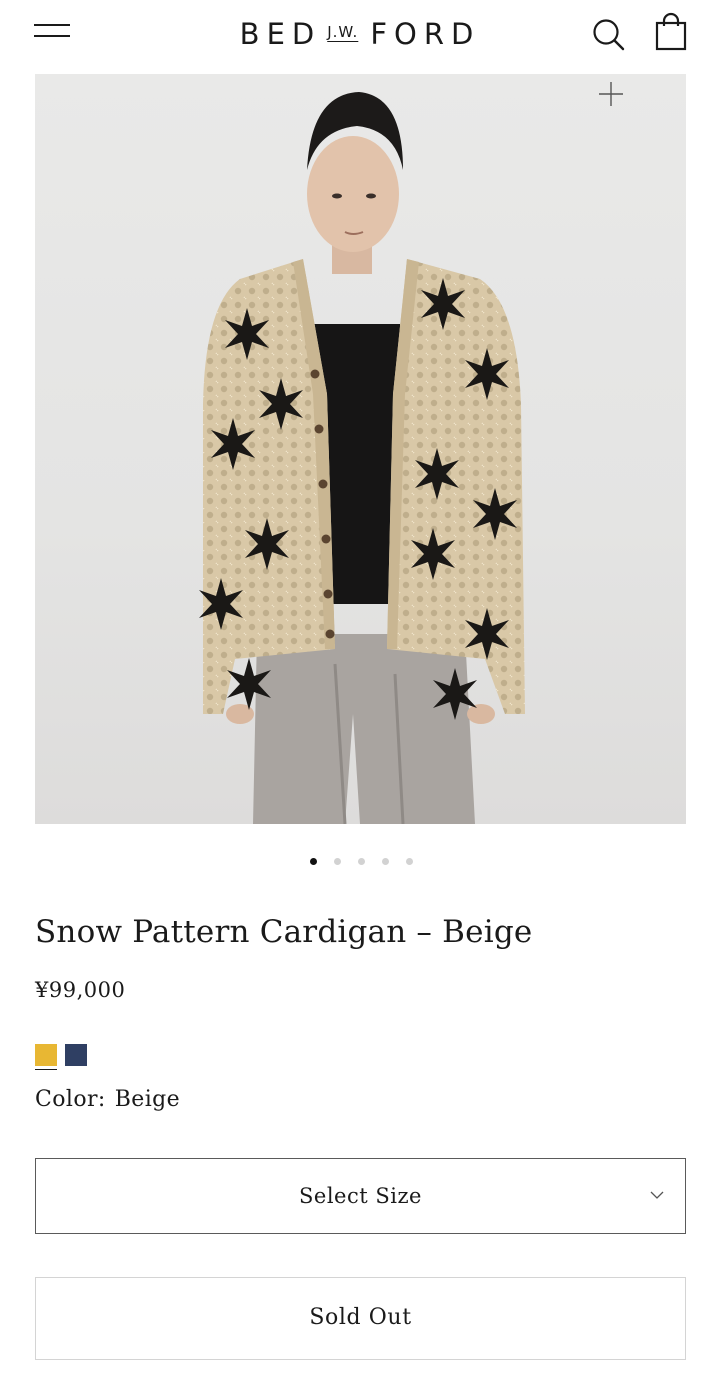 This screenshot has width=720, height=1391. Describe the element at coordinates (53, 32) in the screenshot. I see `menu-icon` at that location.